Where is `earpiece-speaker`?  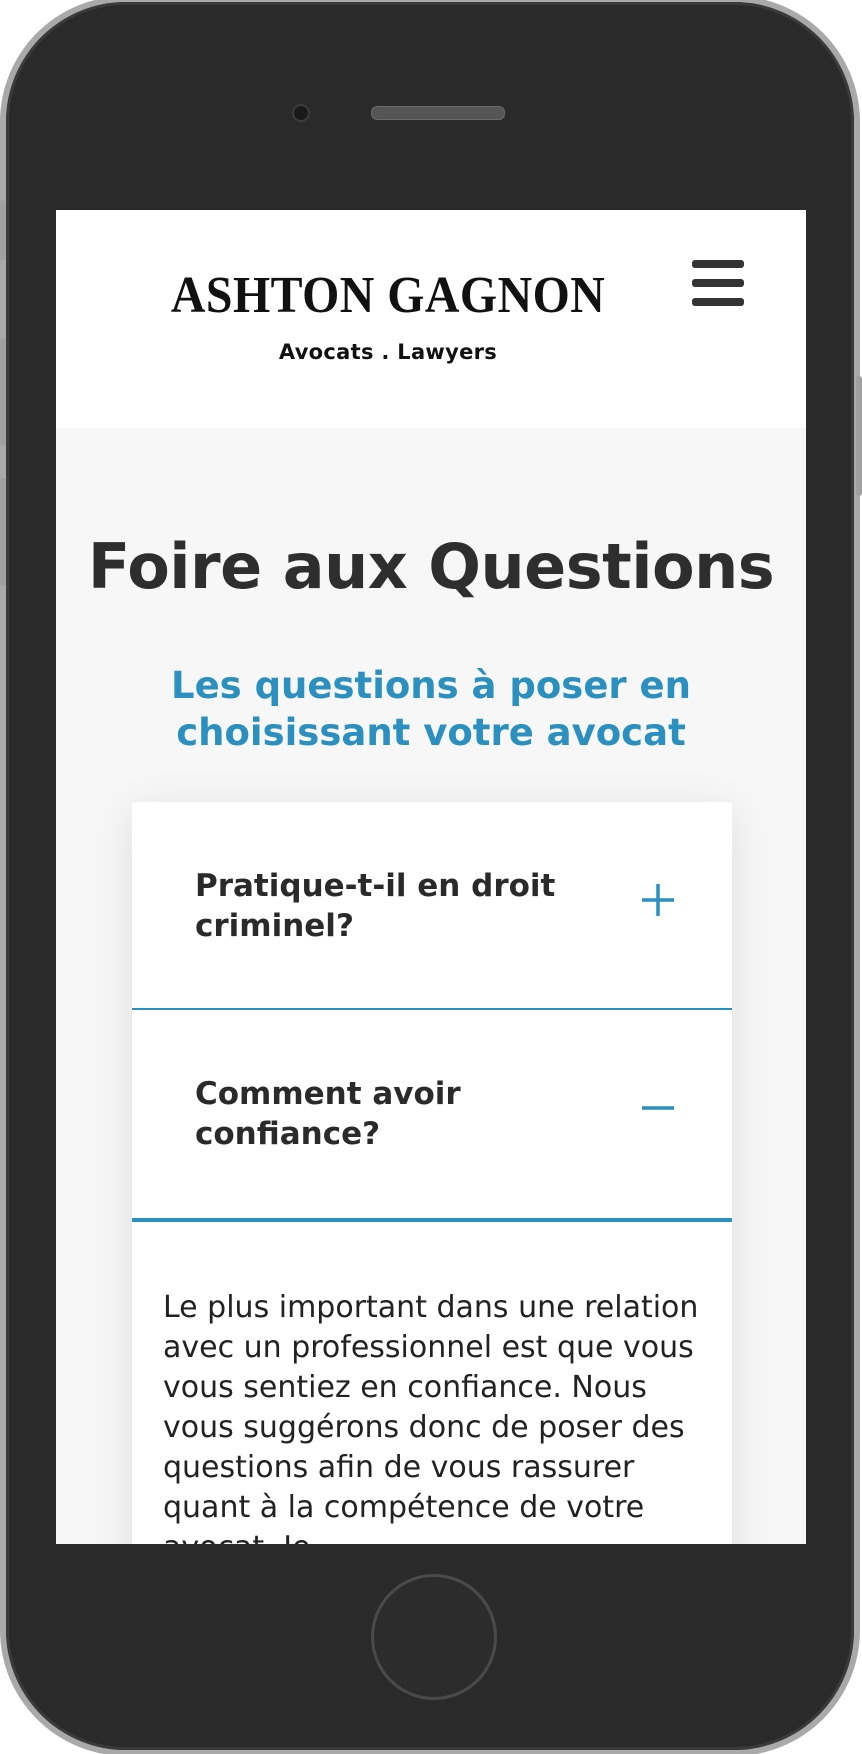
earpiece-speaker is located at coordinates (438, 113).